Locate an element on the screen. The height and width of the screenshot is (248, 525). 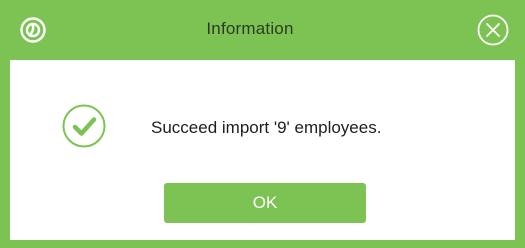
close-icon is located at coordinates (493, 30).